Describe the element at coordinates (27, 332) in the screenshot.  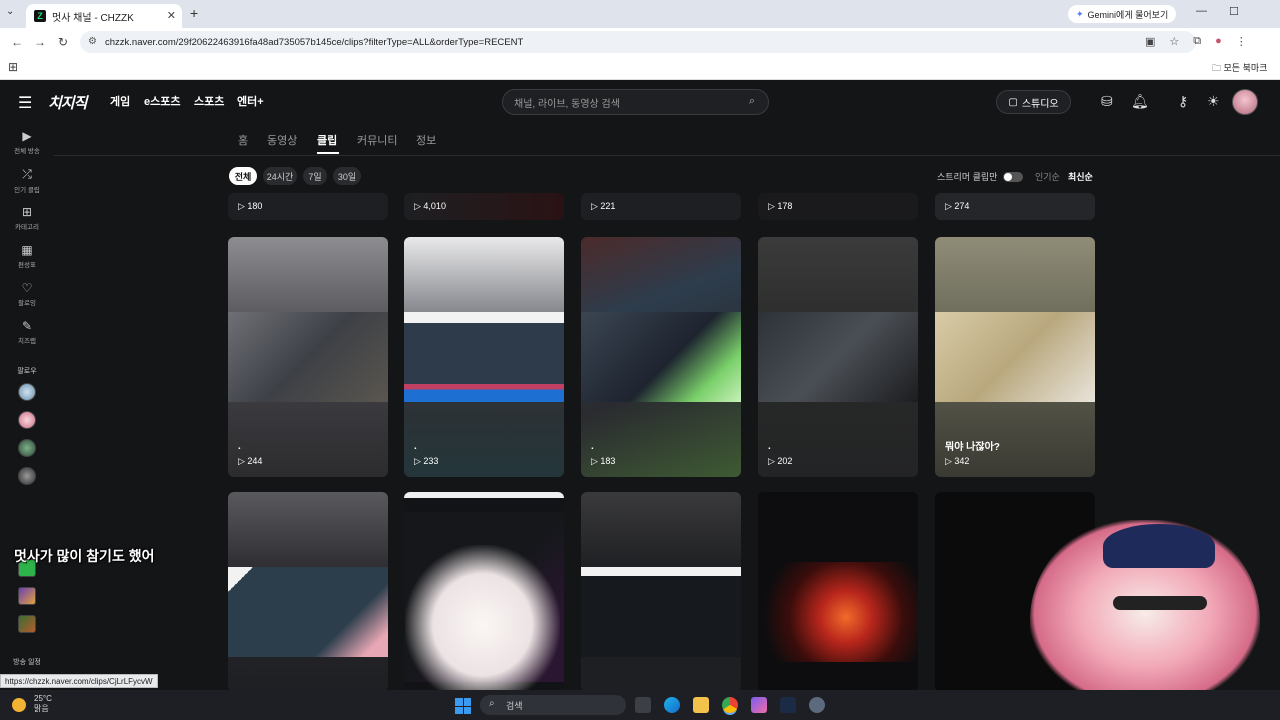
I see `sidebar-item-cheese-lab: ✎ 치즈랩` at that location.